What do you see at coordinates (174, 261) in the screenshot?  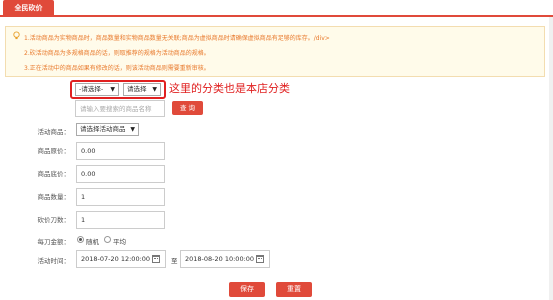 I see `to-label: 至` at bounding box center [174, 261].